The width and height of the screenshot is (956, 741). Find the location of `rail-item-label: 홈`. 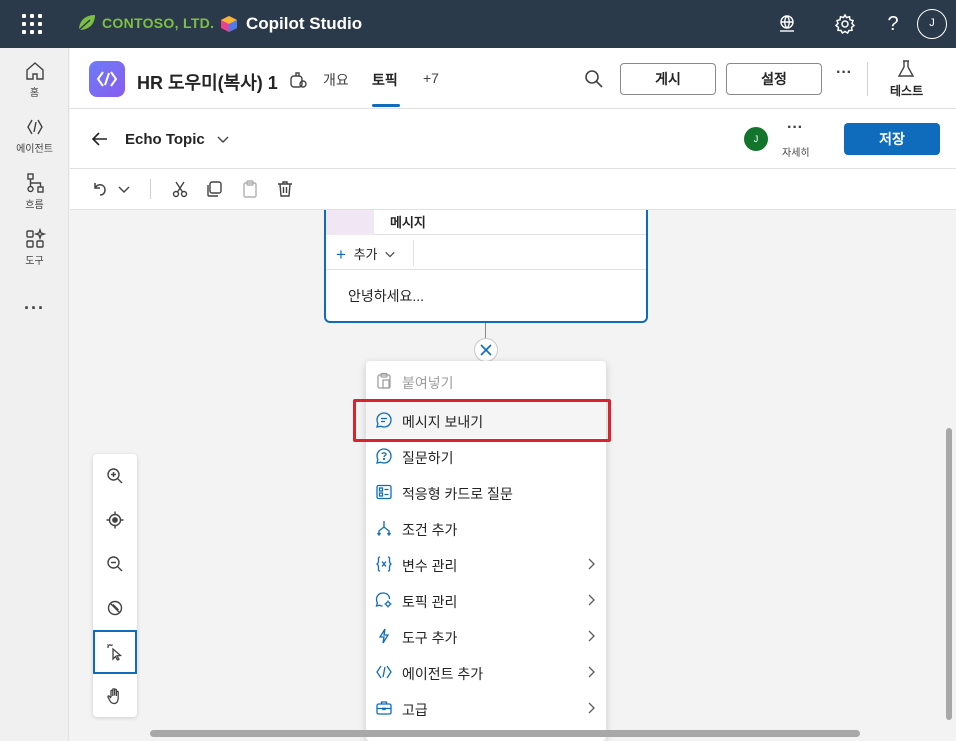

rail-item-label: 홈 is located at coordinates (34, 93).